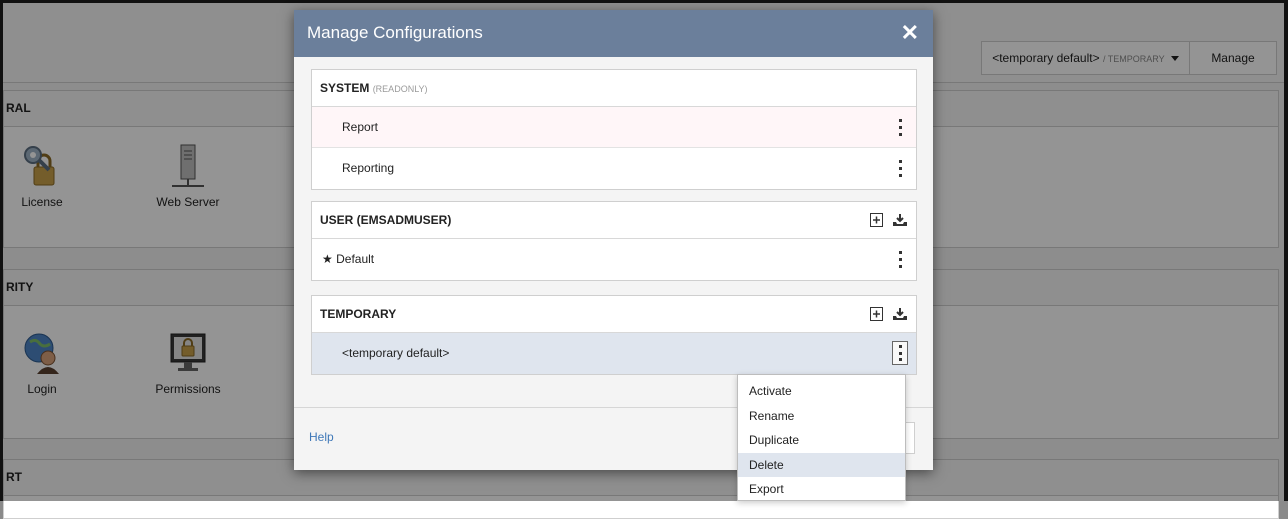  I want to click on panel-title: TEMPORARY, so click(358, 314).